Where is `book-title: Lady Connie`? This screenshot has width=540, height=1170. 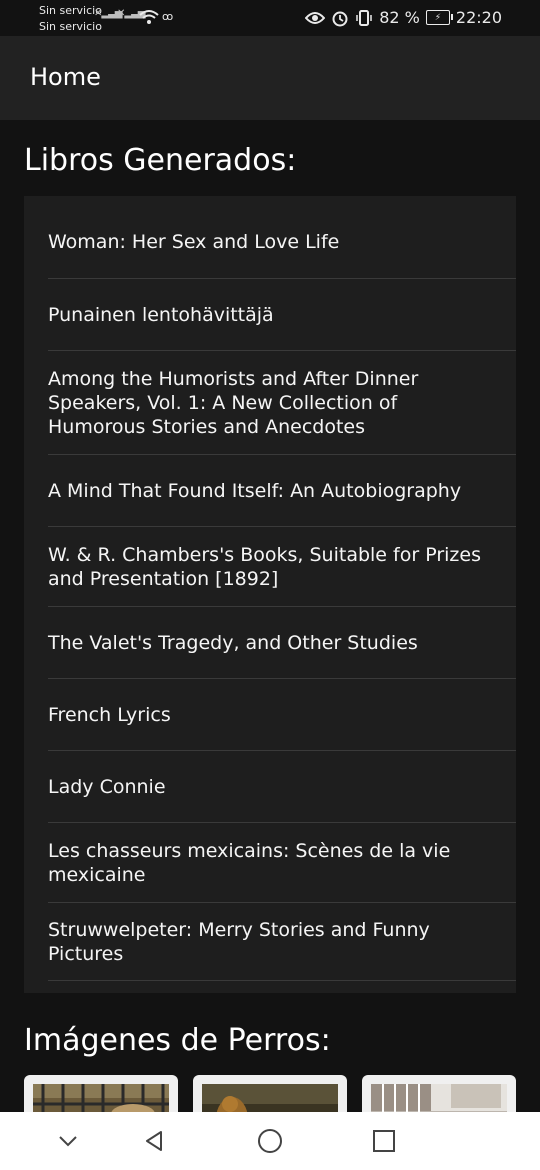
book-title: Lady Connie is located at coordinates (107, 786).